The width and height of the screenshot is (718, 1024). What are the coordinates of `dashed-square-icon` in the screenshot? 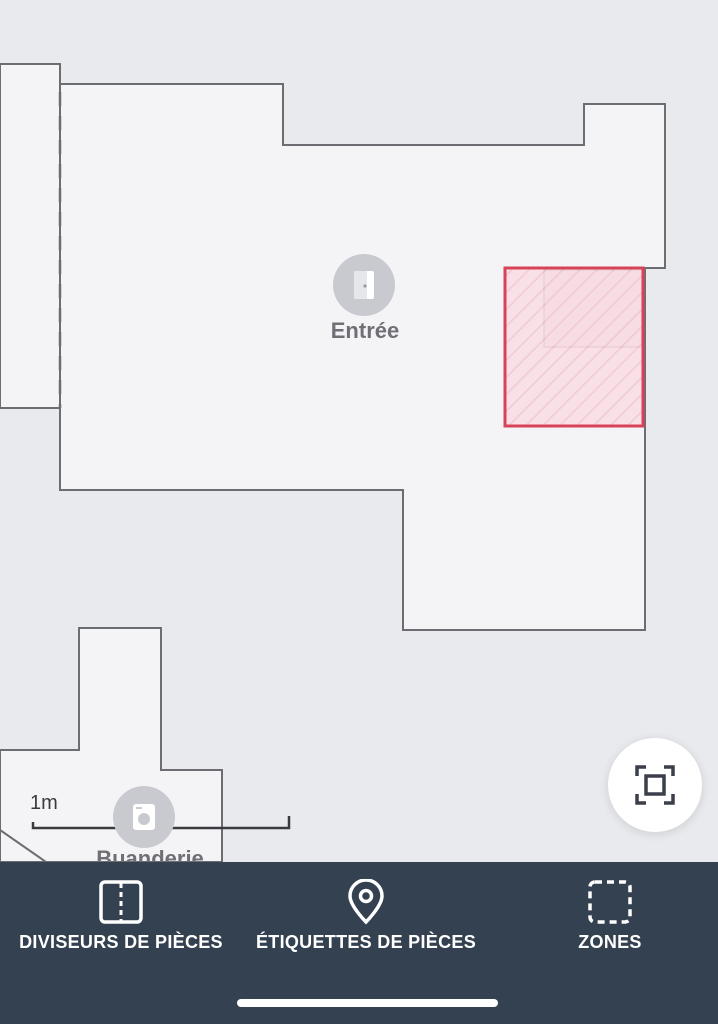 It's located at (610, 902).